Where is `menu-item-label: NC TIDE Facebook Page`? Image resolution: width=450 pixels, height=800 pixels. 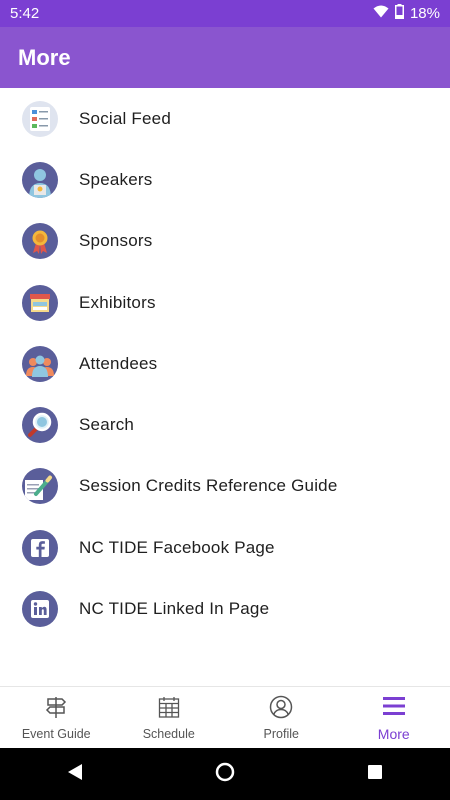 menu-item-label: NC TIDE Facebook Page is located at coordinates (177, 547).